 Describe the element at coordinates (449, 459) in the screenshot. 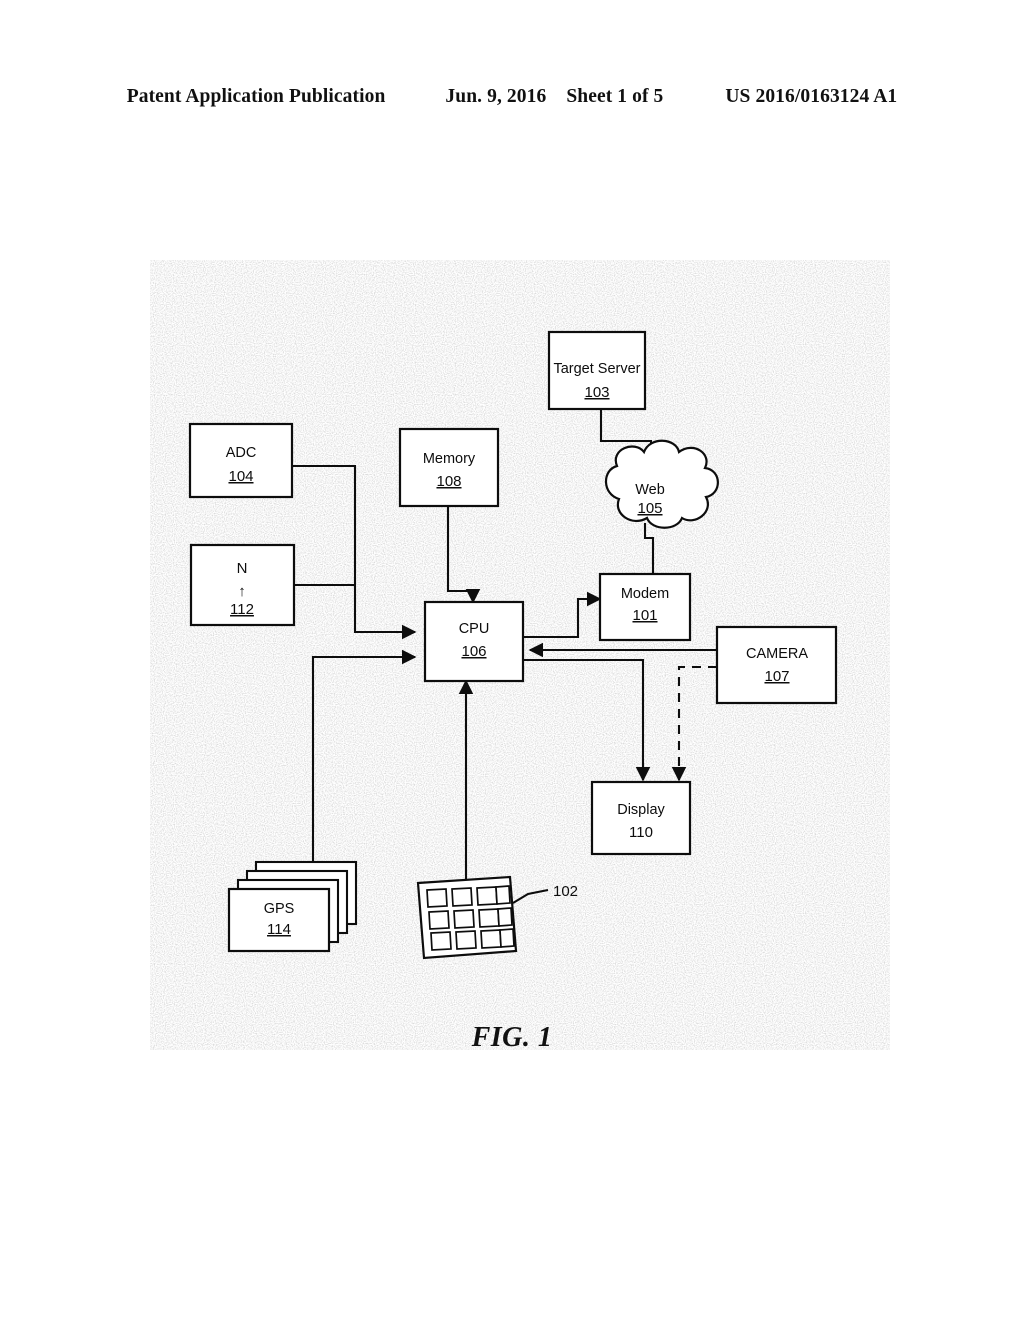

I see `memory-label: Memory` at that location.